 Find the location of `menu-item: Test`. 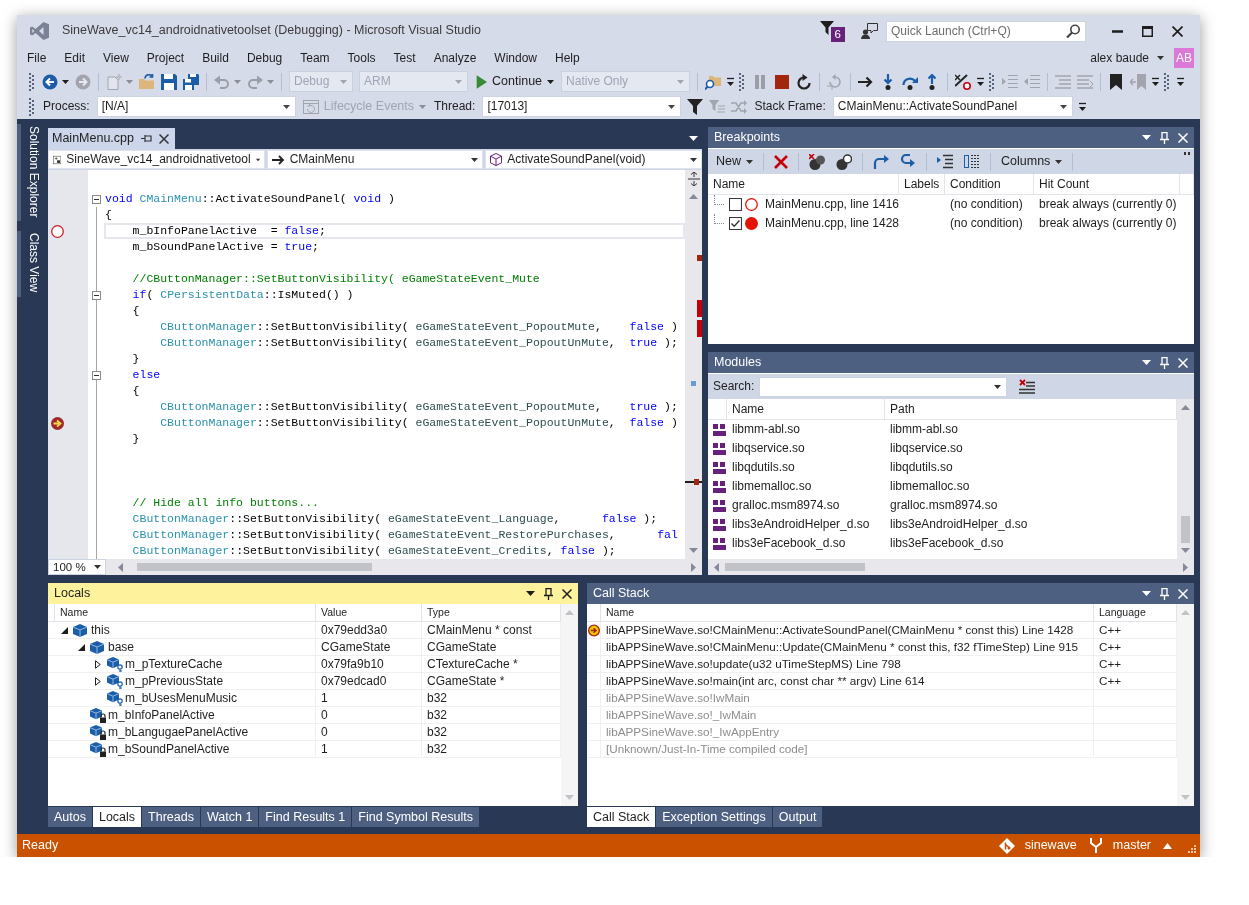

menu-item: Test is located at coordinates (404, 58).